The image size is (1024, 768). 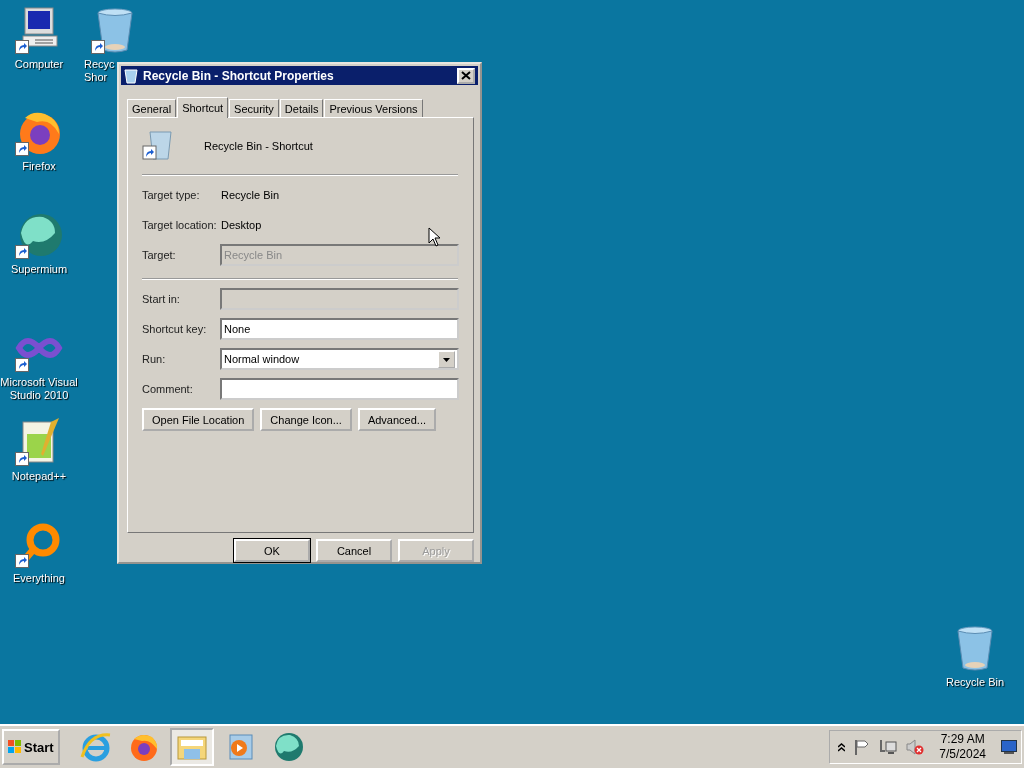 I want to click on close-button, so click(x=466, y=75).